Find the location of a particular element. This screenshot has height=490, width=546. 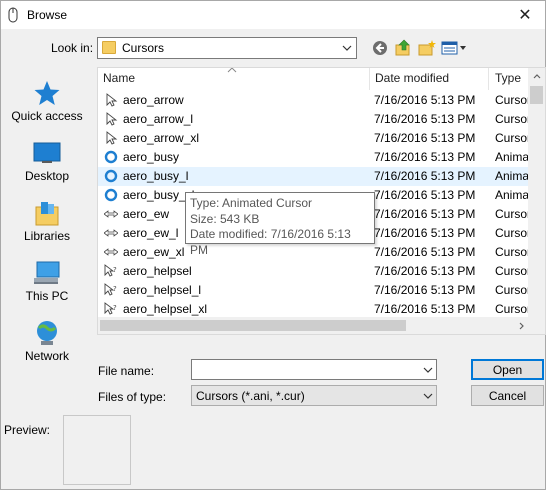

view-menu-button is located at coordinates (454, 48).